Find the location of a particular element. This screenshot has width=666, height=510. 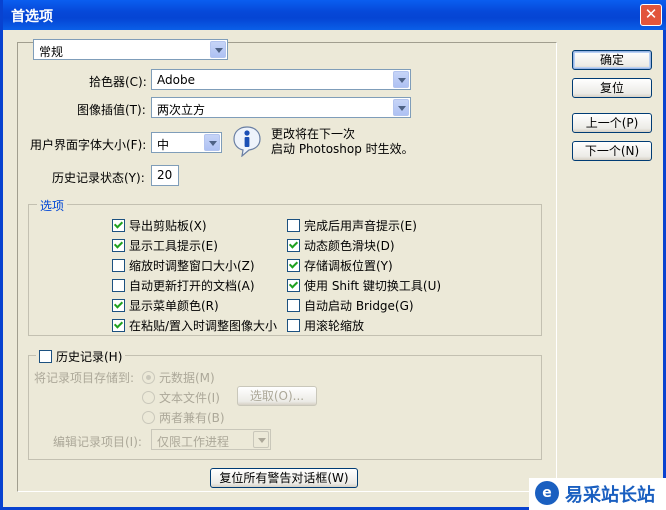

prev-label: 上一个(P) is located at coordinates (612, 123).